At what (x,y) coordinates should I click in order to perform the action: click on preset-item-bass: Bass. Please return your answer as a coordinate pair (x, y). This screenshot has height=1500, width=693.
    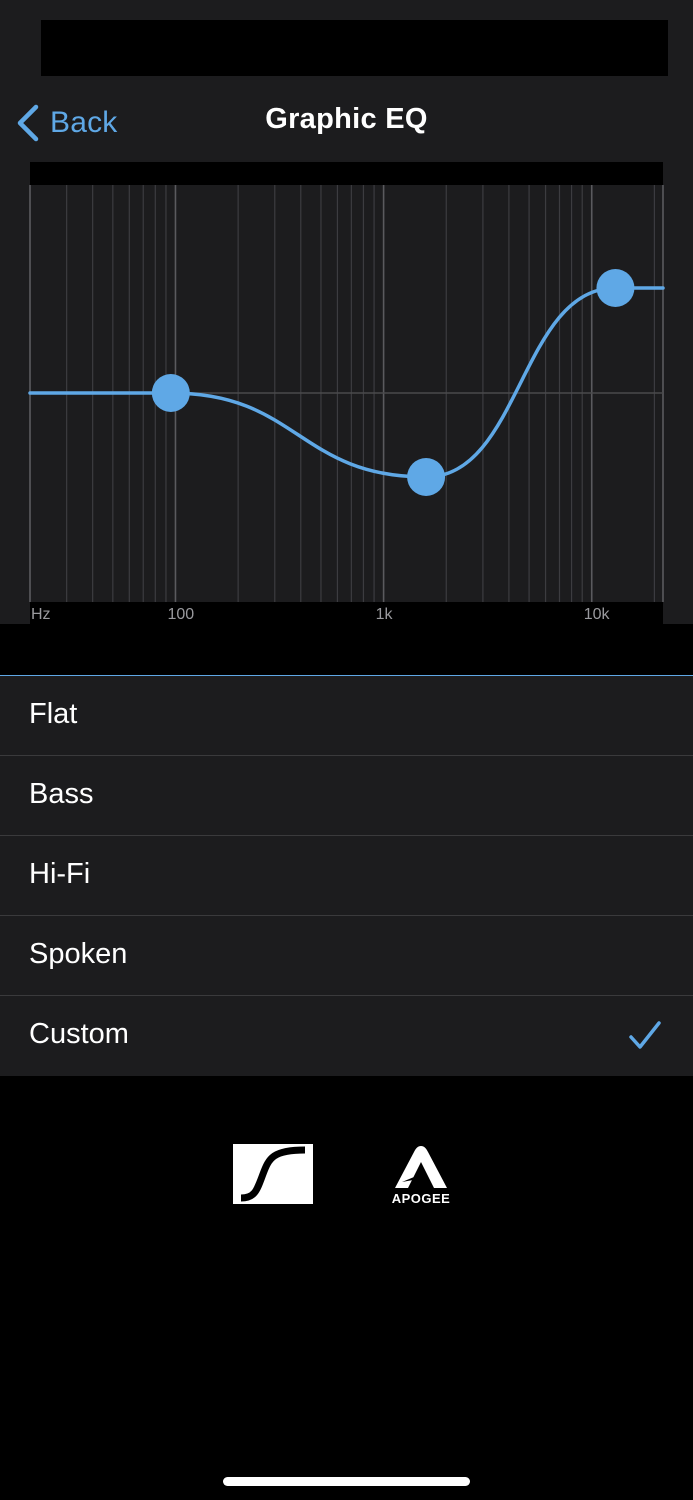
    Looking at the image, I should click on (346, 796).